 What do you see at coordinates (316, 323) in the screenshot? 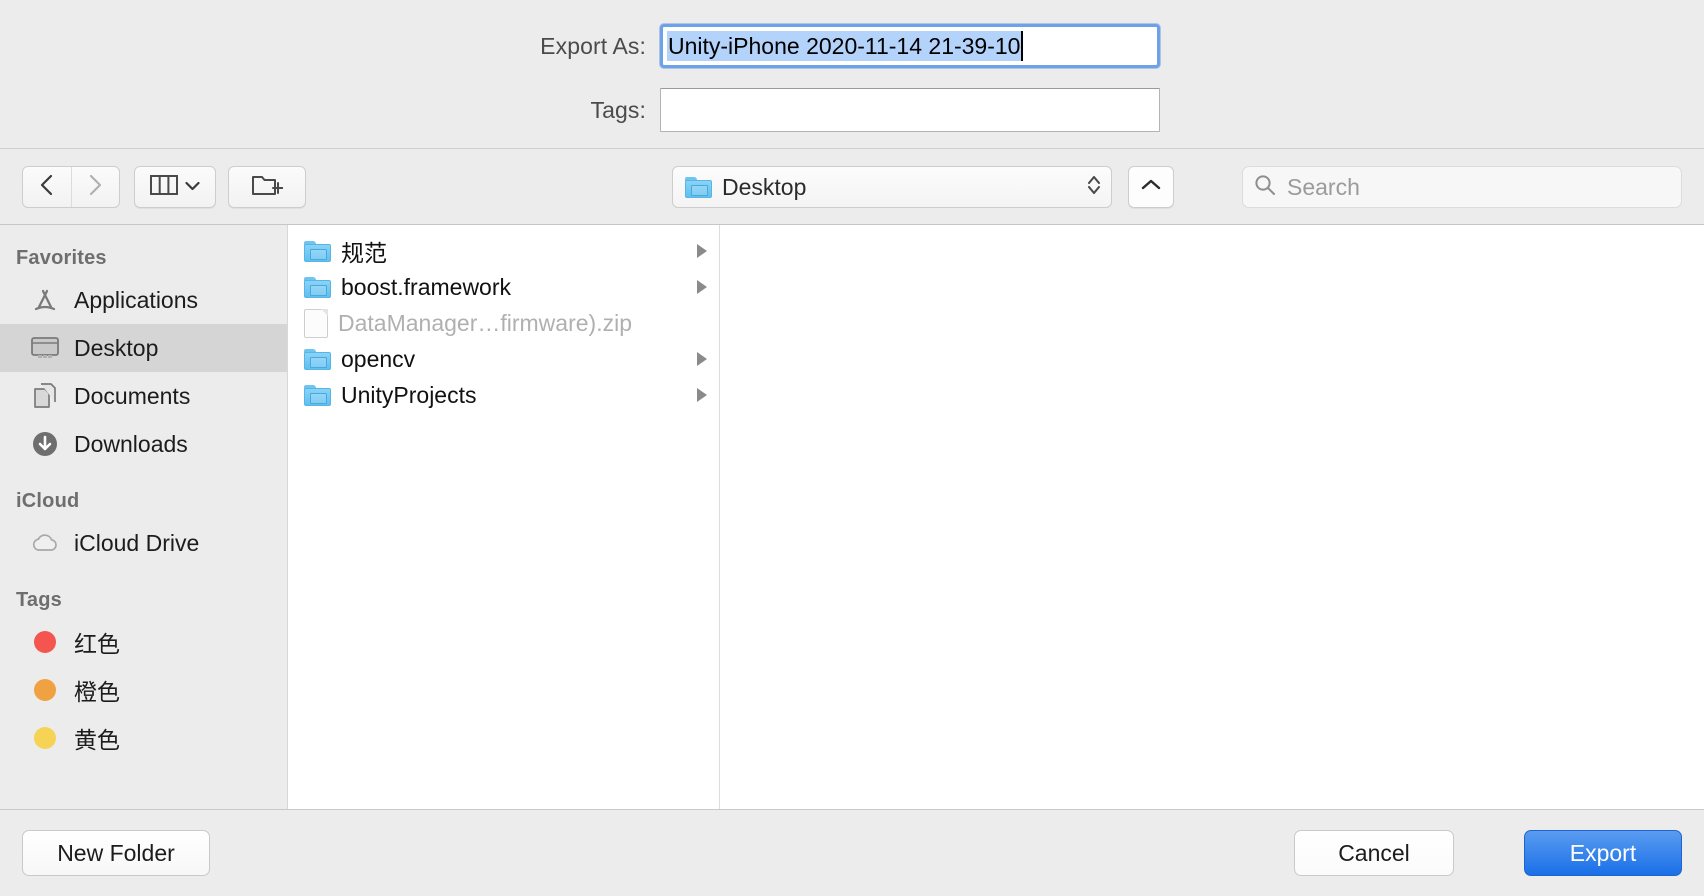
I see `document-icon` at bounding box center [316, 323].